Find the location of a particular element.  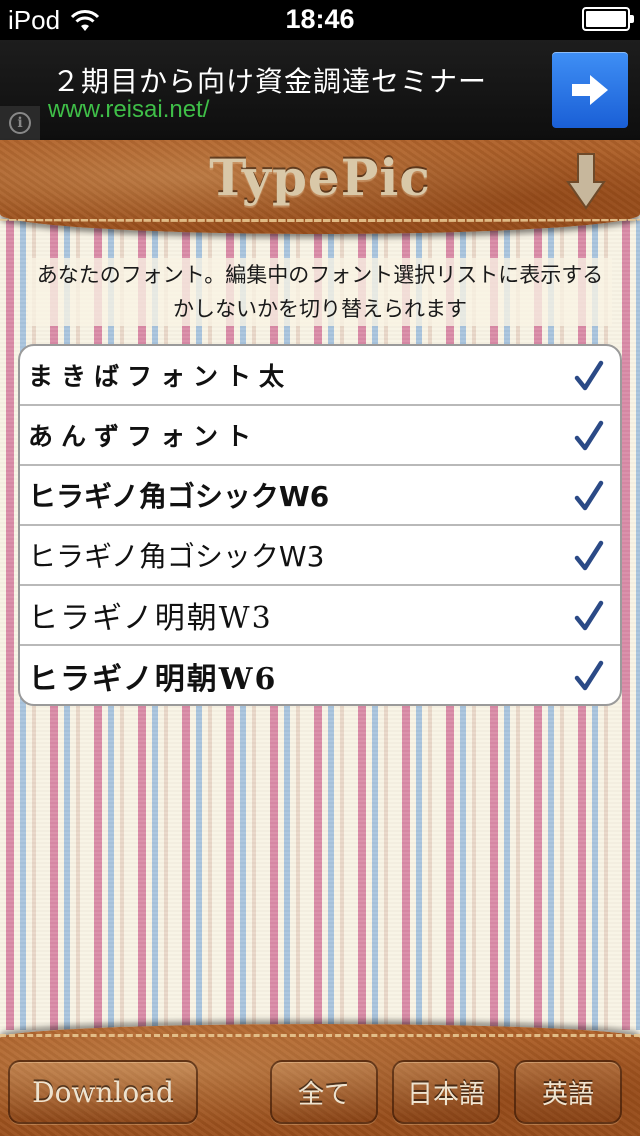

footer-stitch is located at coordinates (320, 1035).